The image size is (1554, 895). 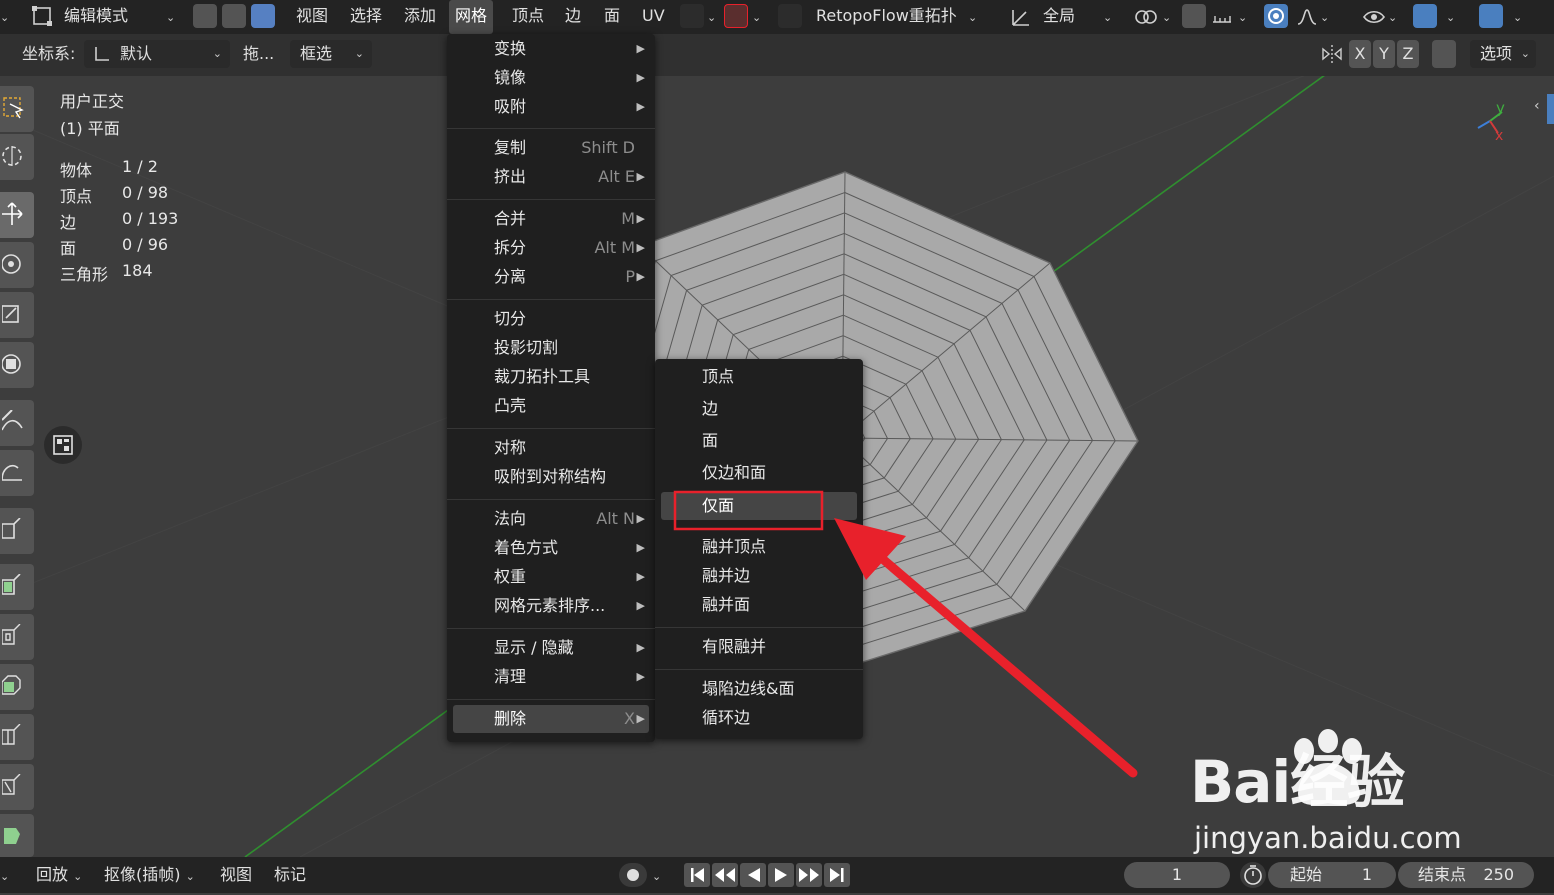 I want to click on visibility-dropdown-icon: ⌄, so click(x=1392, y=17).